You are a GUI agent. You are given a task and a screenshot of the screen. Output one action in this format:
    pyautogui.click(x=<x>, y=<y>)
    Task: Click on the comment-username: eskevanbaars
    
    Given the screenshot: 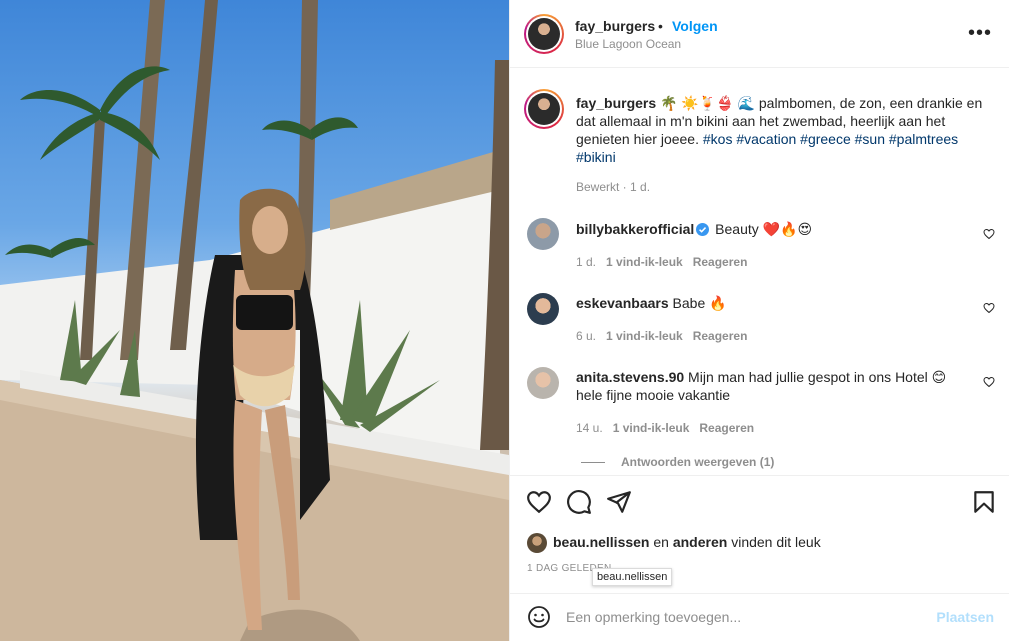 What is the action you would take?
    pyautogui.click(x=622, y=303)
    